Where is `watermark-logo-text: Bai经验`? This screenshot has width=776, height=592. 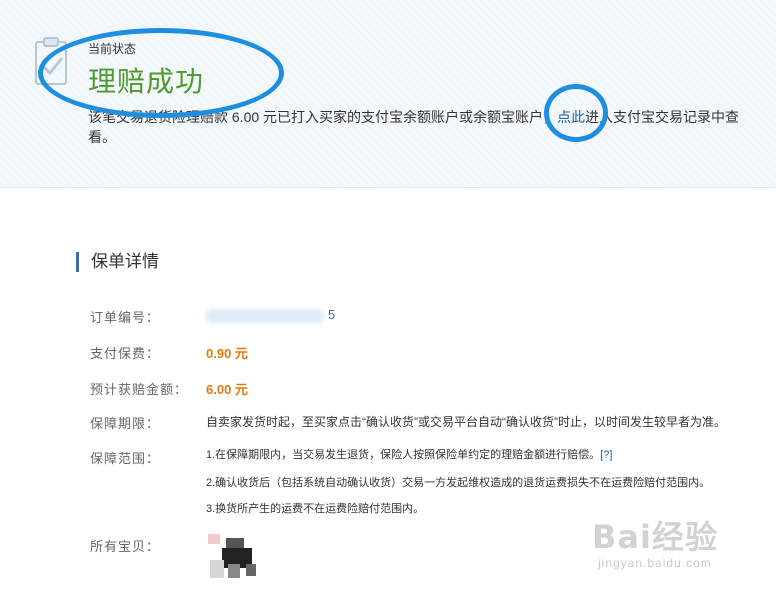 watermark-logo-text: Bai经验 is located at coordinates (655, 537).